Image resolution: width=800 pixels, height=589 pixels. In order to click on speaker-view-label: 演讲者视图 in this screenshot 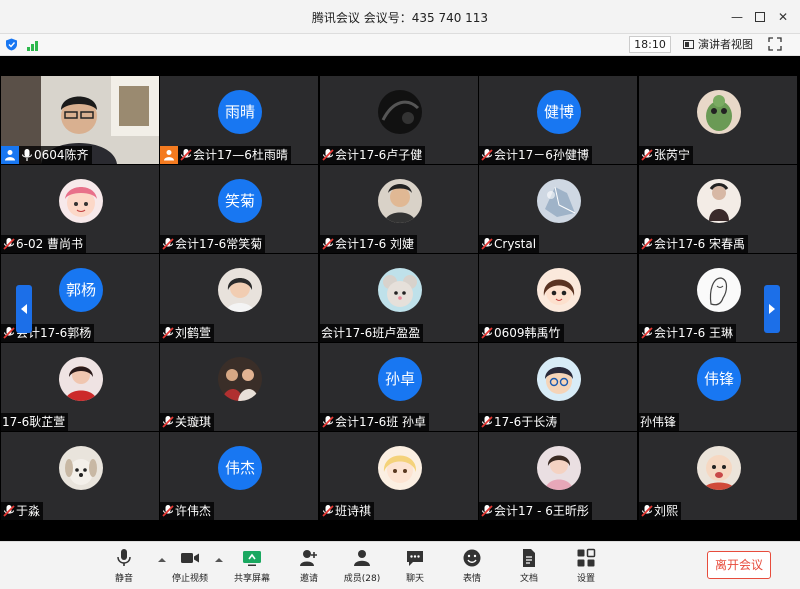, I will do `click(725, 44)`.